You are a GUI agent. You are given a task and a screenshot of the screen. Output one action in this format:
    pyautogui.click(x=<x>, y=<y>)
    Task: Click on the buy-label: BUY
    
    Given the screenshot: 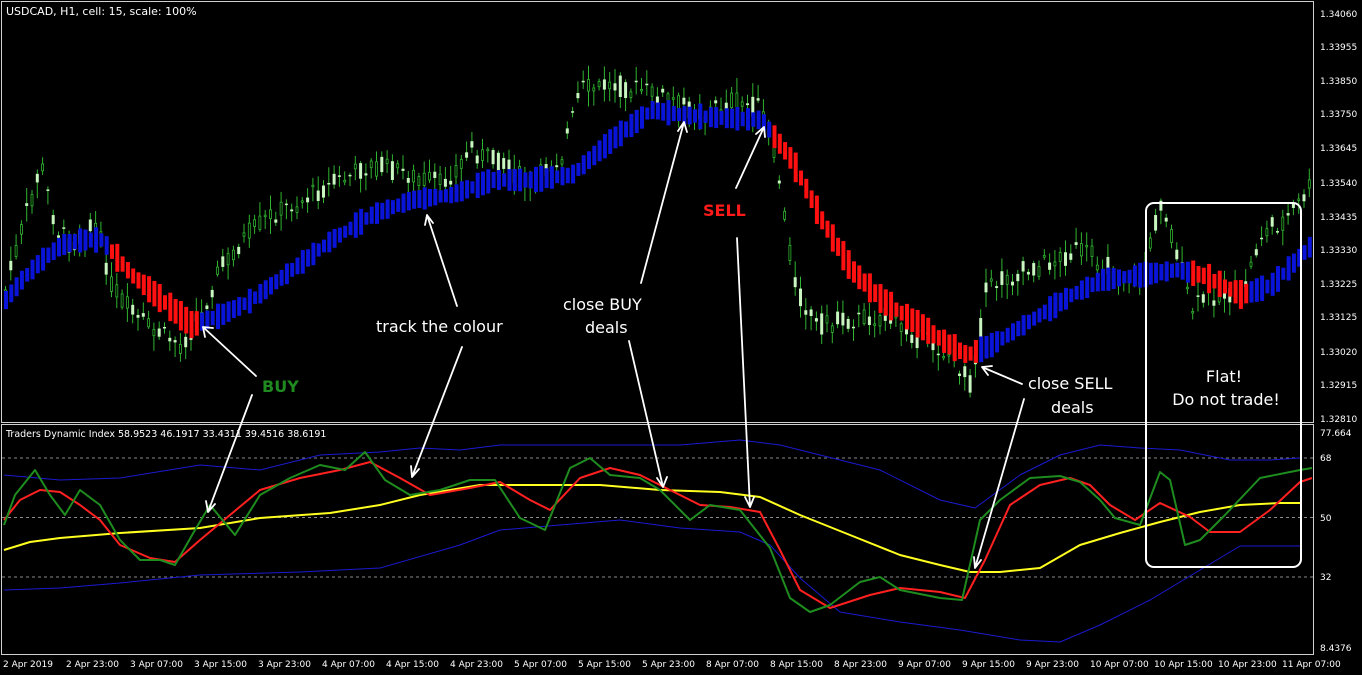 What is the action you would take?
    pyautogui.click(x=280, y=386)
    